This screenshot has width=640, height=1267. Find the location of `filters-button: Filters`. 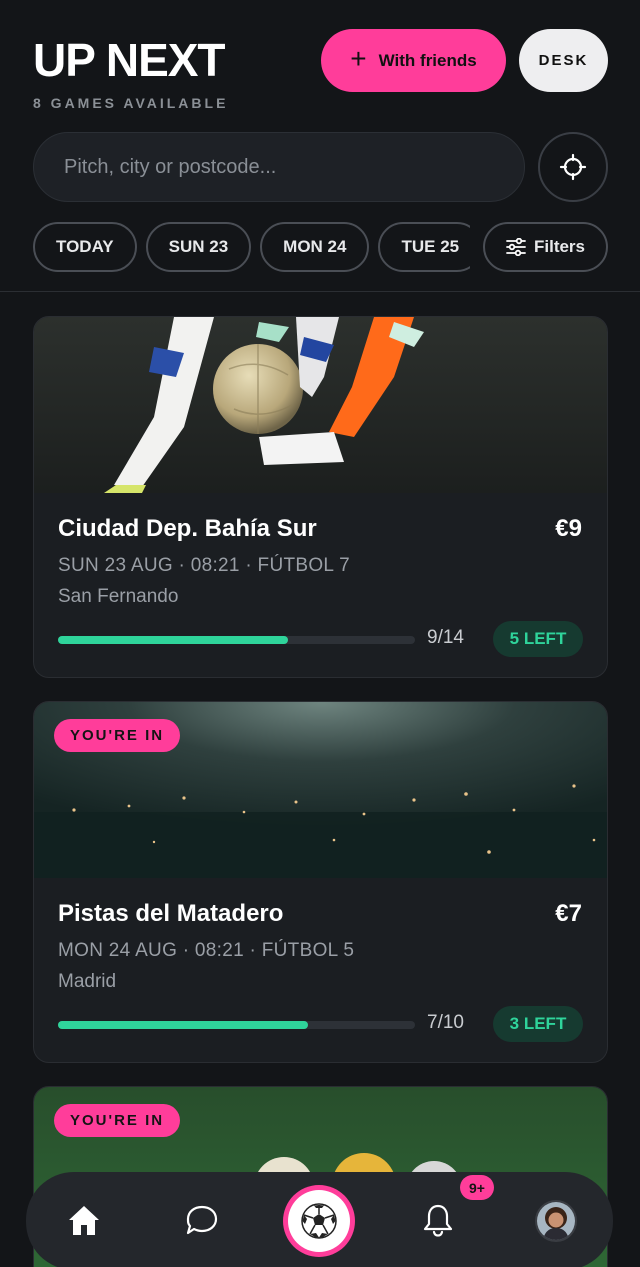

filters-button: Filters is located at coordinates (545, 247).